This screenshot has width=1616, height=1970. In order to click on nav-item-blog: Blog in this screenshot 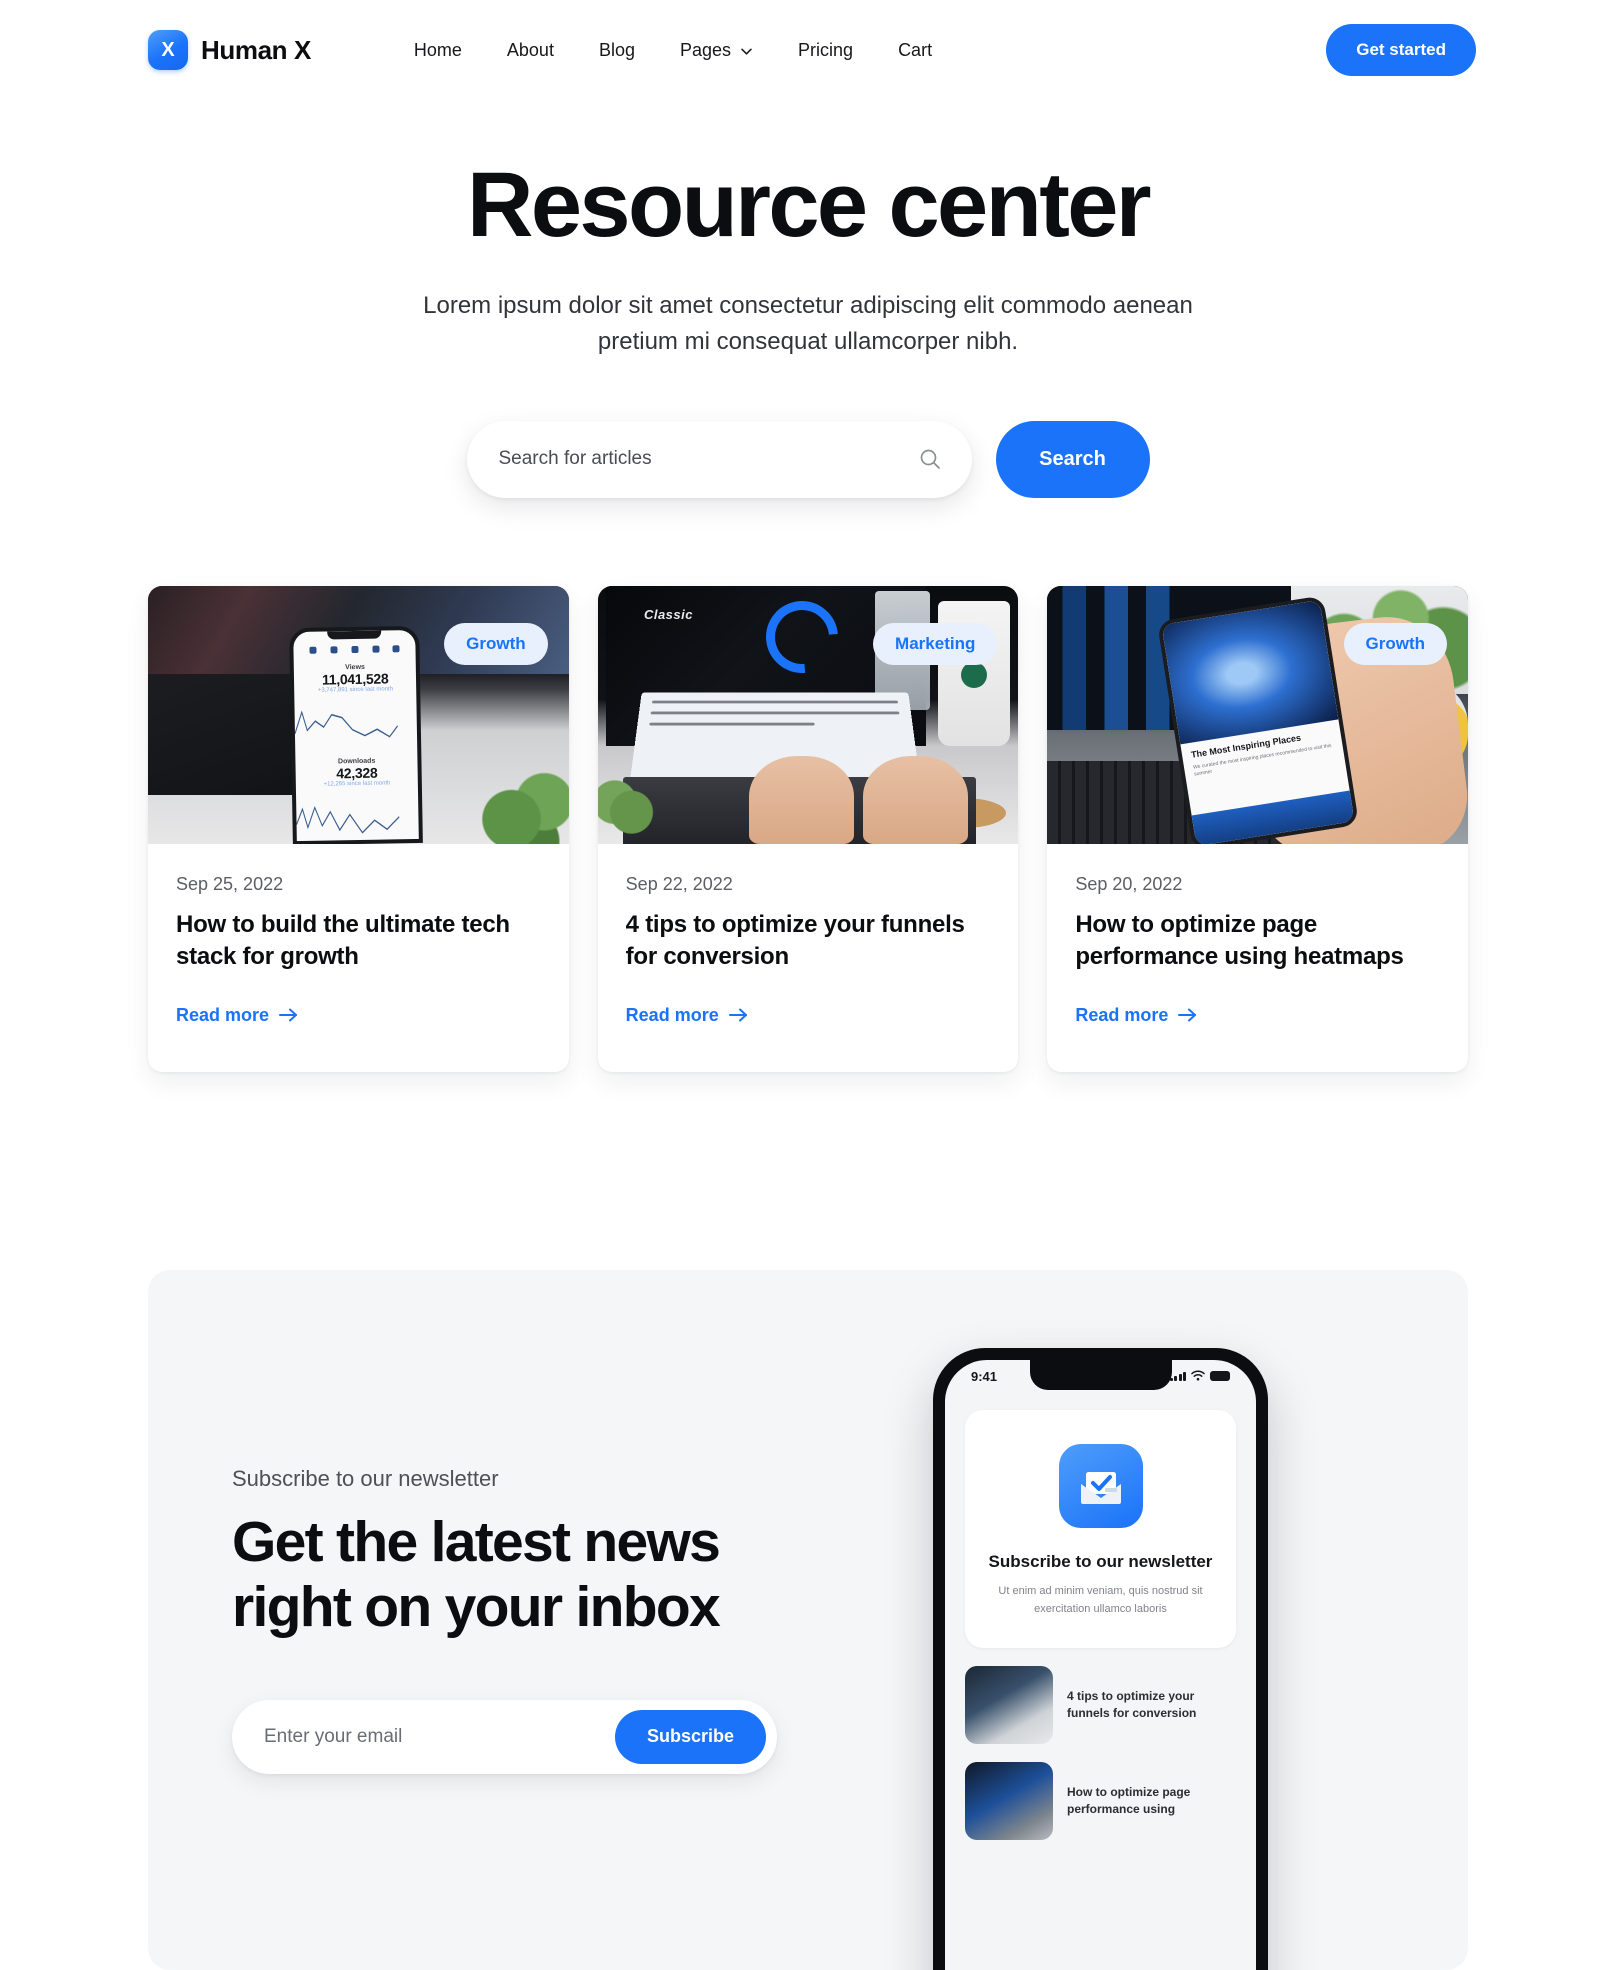, I will do `click(617, 50)`.